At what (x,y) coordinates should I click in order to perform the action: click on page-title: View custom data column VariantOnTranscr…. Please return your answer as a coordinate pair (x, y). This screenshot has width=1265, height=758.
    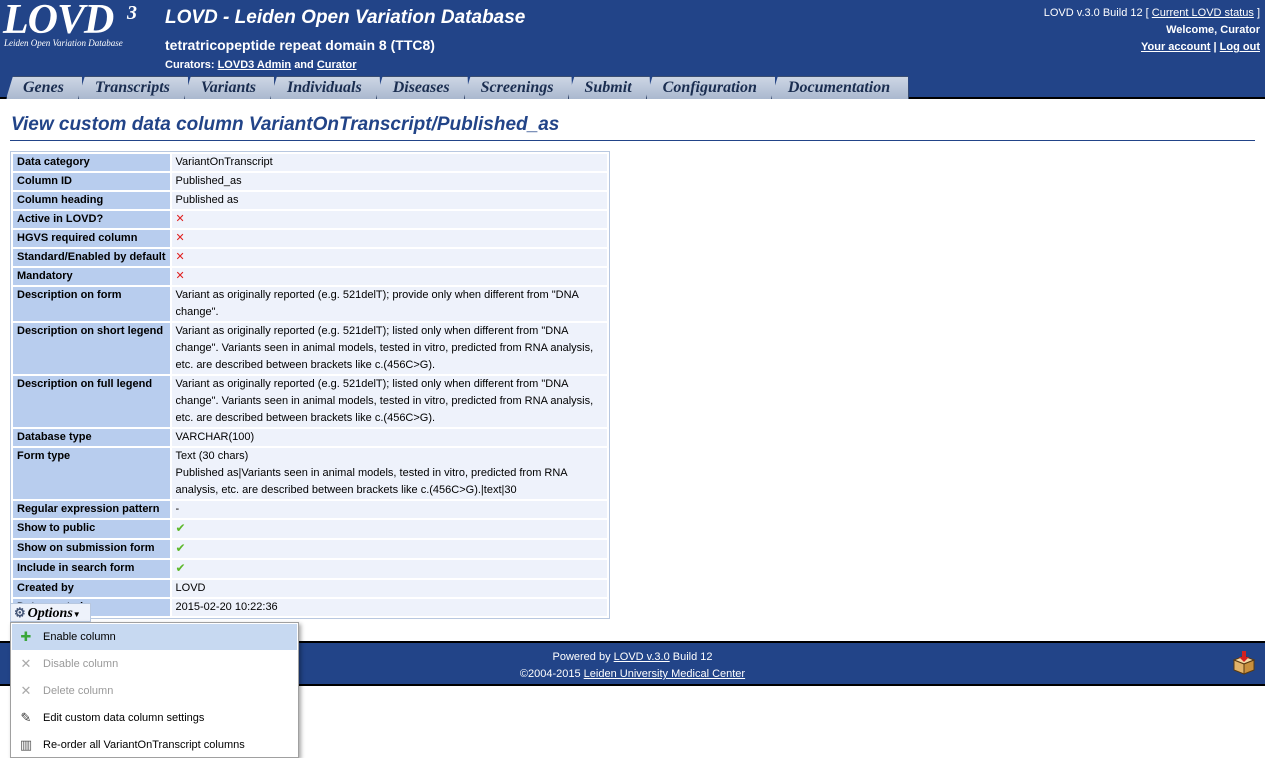
    Looking at the image, I should click on (285, 124).